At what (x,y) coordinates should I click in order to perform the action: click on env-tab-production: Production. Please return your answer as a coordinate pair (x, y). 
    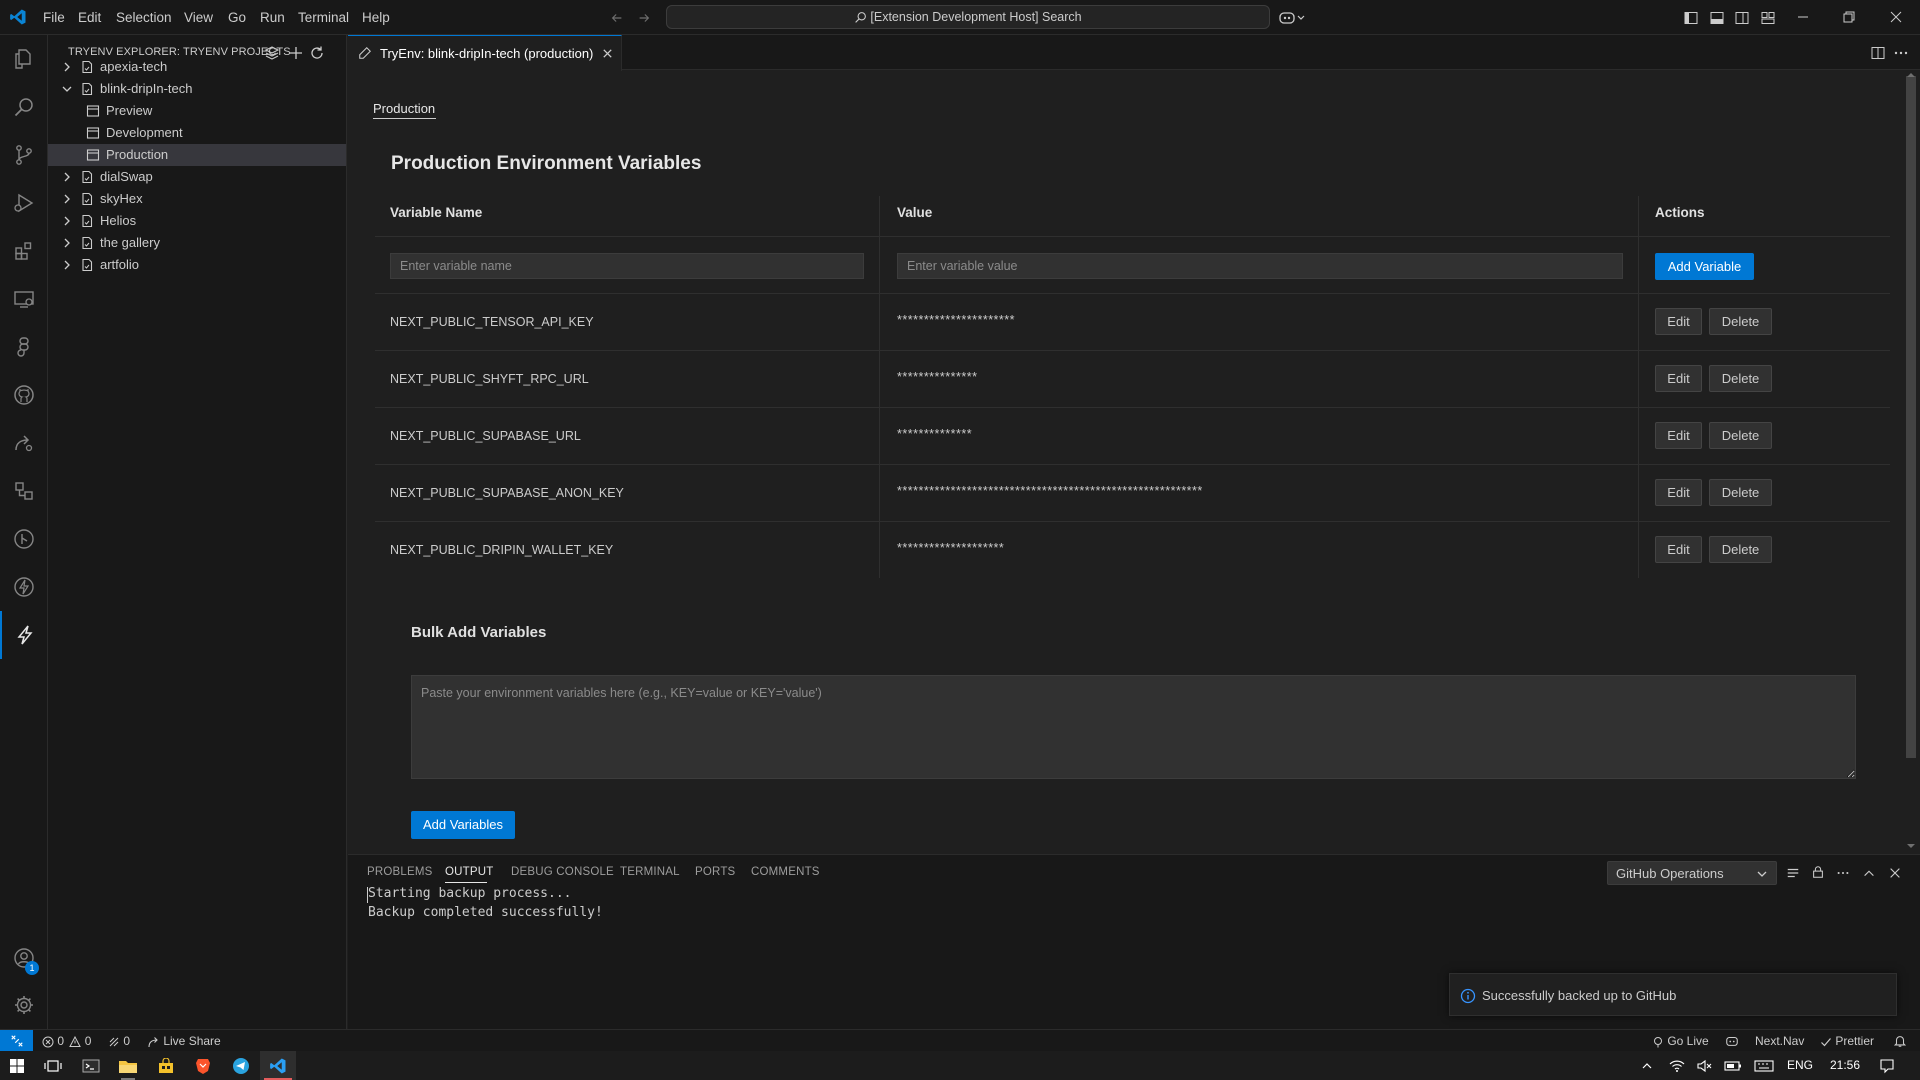
    Looking at the image, I should click on (404, 108).